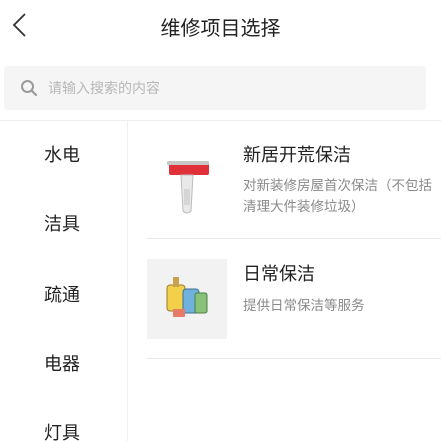 The width and height of the screenshot is (441, 441). What do you see at coordinates (64, 296) in the screenshot?
I see `sidebar-item-shutong: 疏通` at bounding box center [64, 296].